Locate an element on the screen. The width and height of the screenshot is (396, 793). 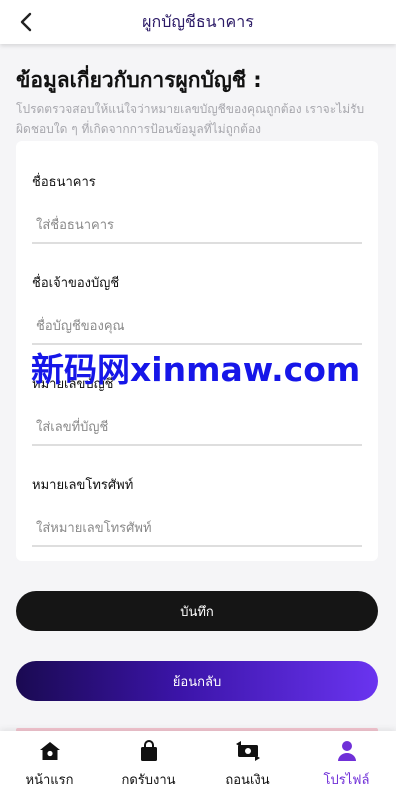
nav-label-home: หน้าแรก is located at coordinates (49, 780).